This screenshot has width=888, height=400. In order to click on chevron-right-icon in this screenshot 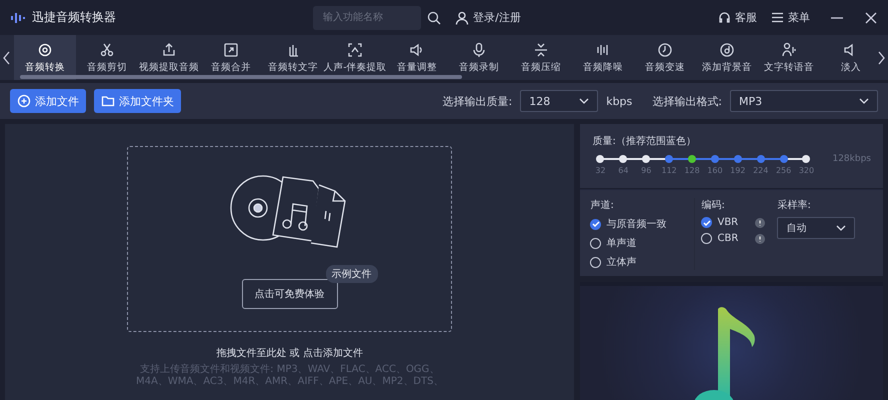, I will do `click(881, 58)`.